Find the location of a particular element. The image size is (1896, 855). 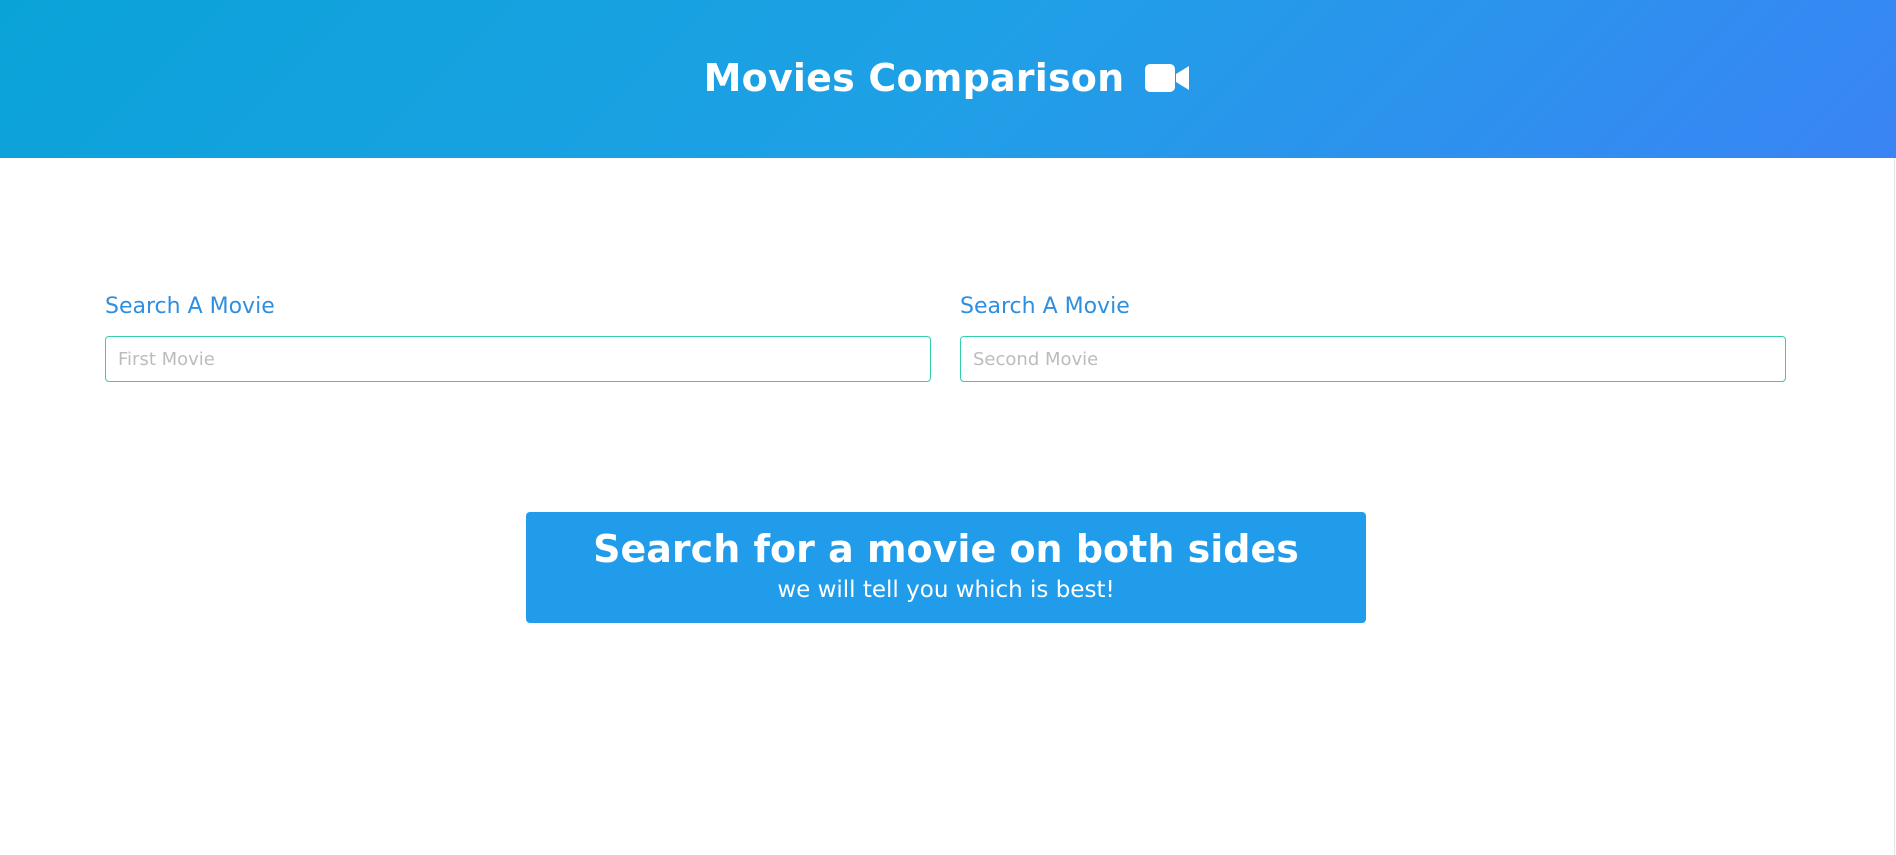

hero-title-group: Movies Comparison is located at coordinates (948, 78).